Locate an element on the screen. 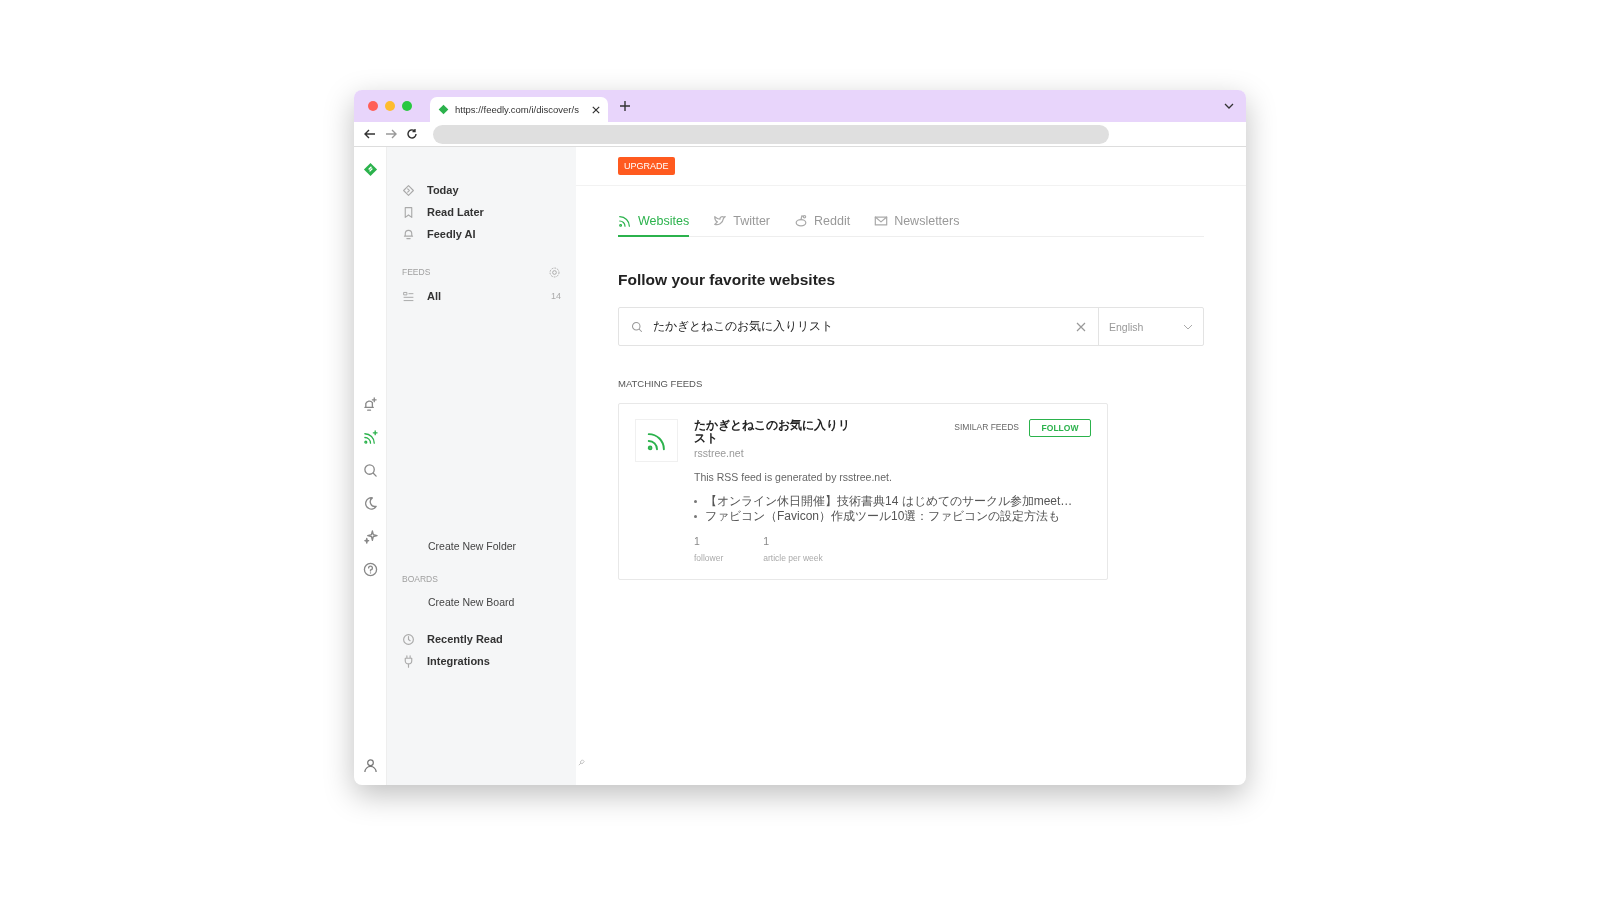  alien-icon is located at coordinates (801, 221).